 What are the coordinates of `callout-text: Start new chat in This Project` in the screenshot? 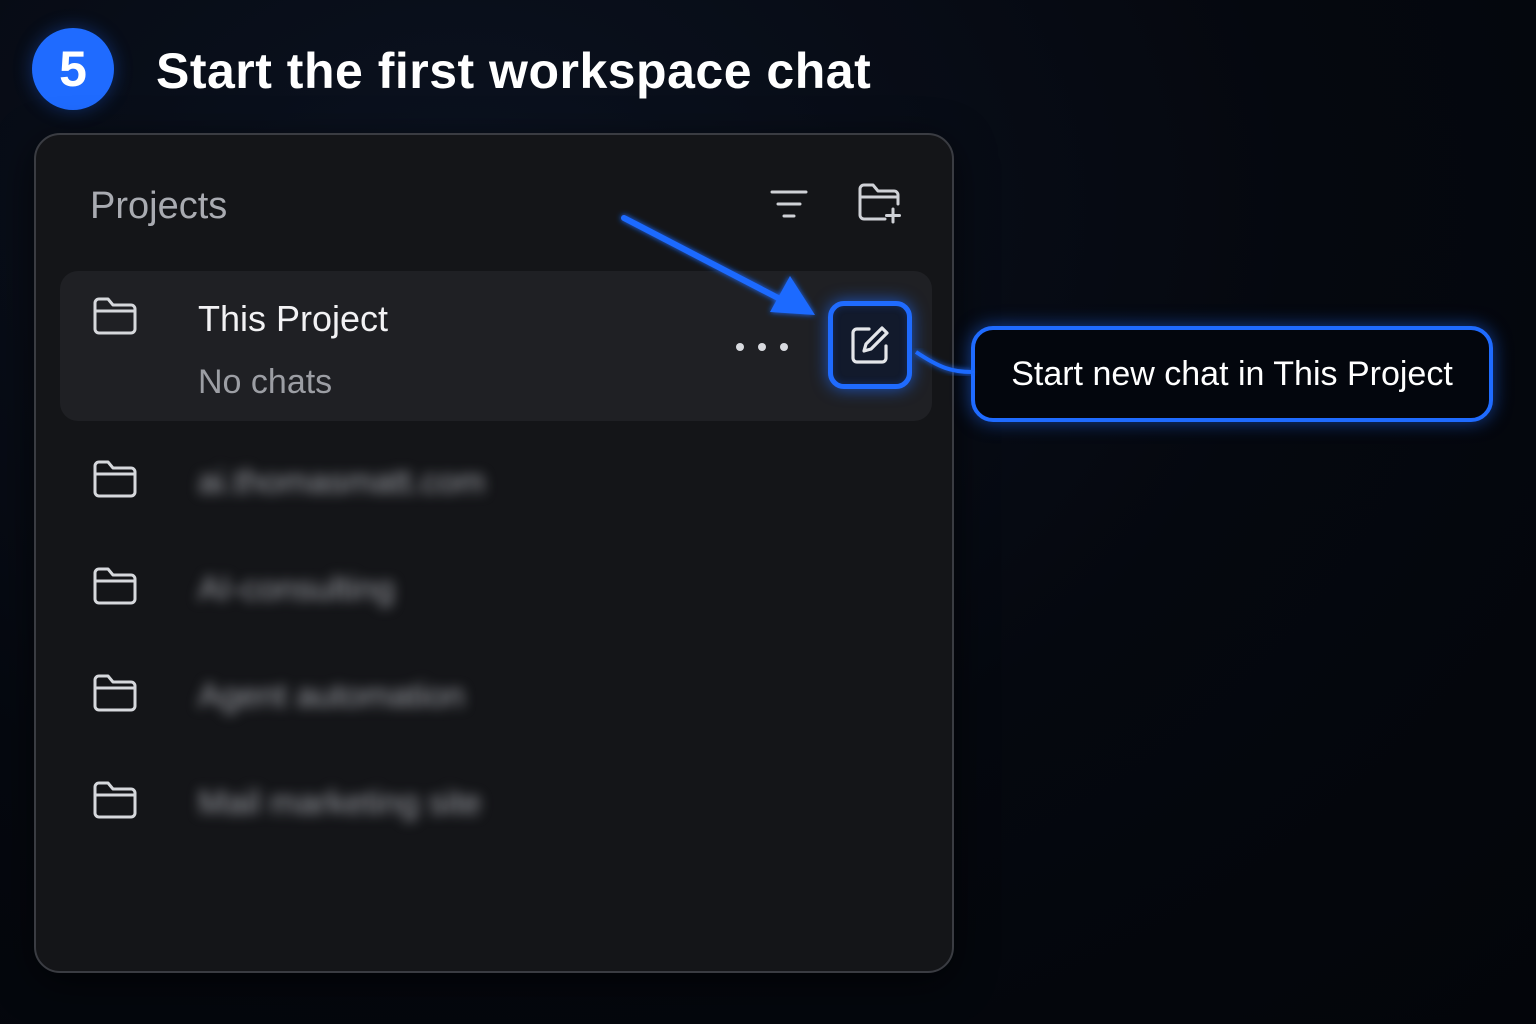 It's located at (1232, 373).